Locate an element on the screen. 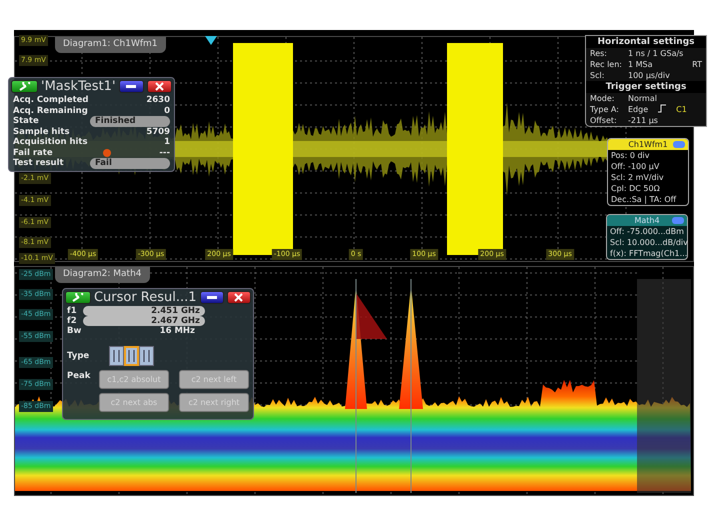  info-line: Off: -75.000...dBm is located at coordinates (647, 231).